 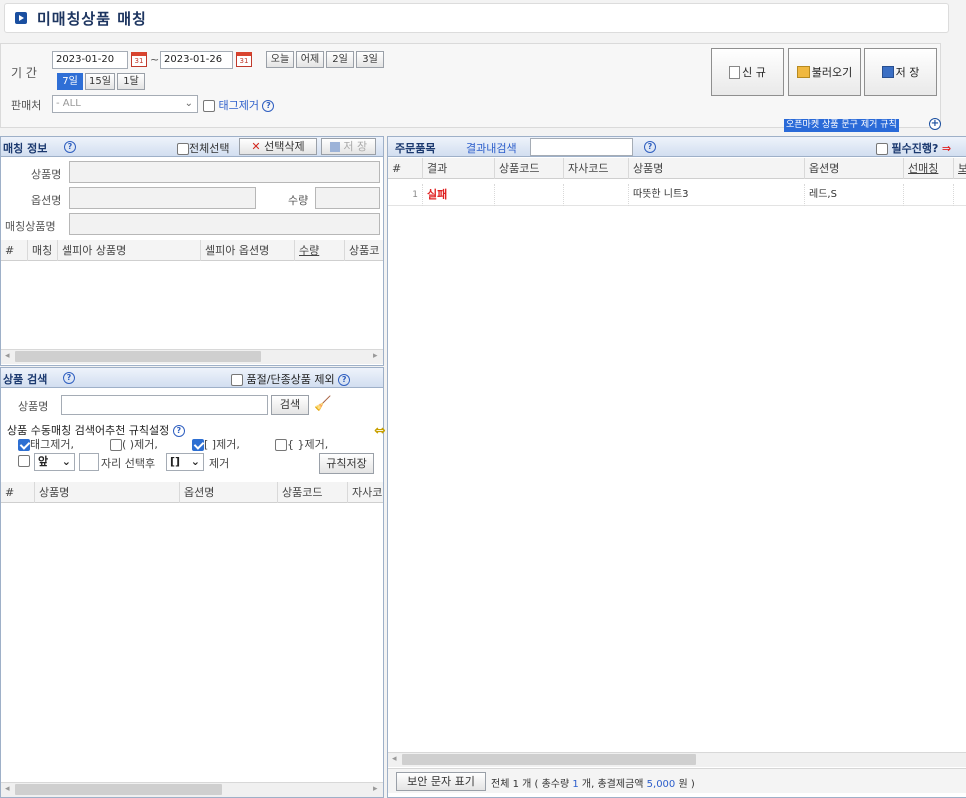 I want to click on exclude-label: 품절/단종상품 제외, so click(x=290, y=379).